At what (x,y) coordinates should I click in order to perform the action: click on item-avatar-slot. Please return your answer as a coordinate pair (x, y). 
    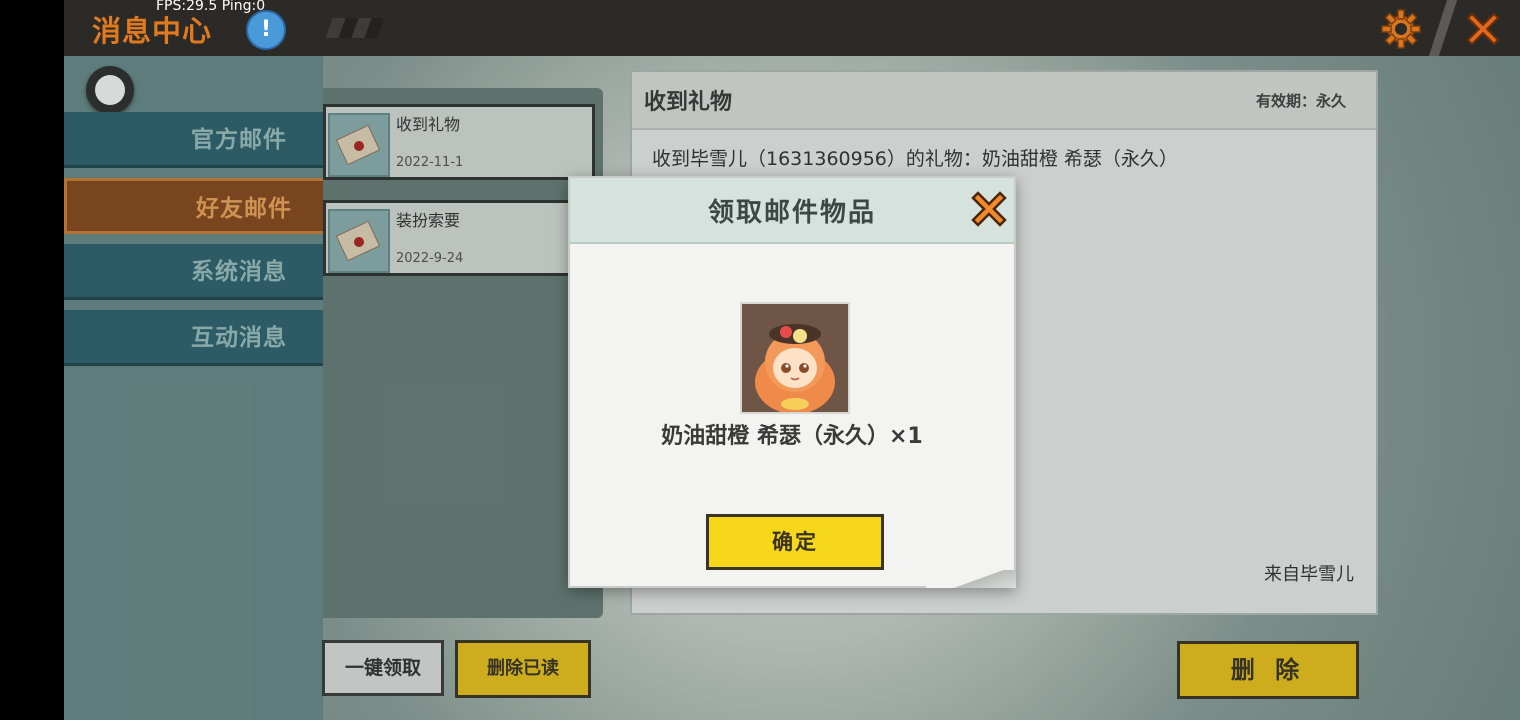
    Looking at the image, I should click on (795, 358).